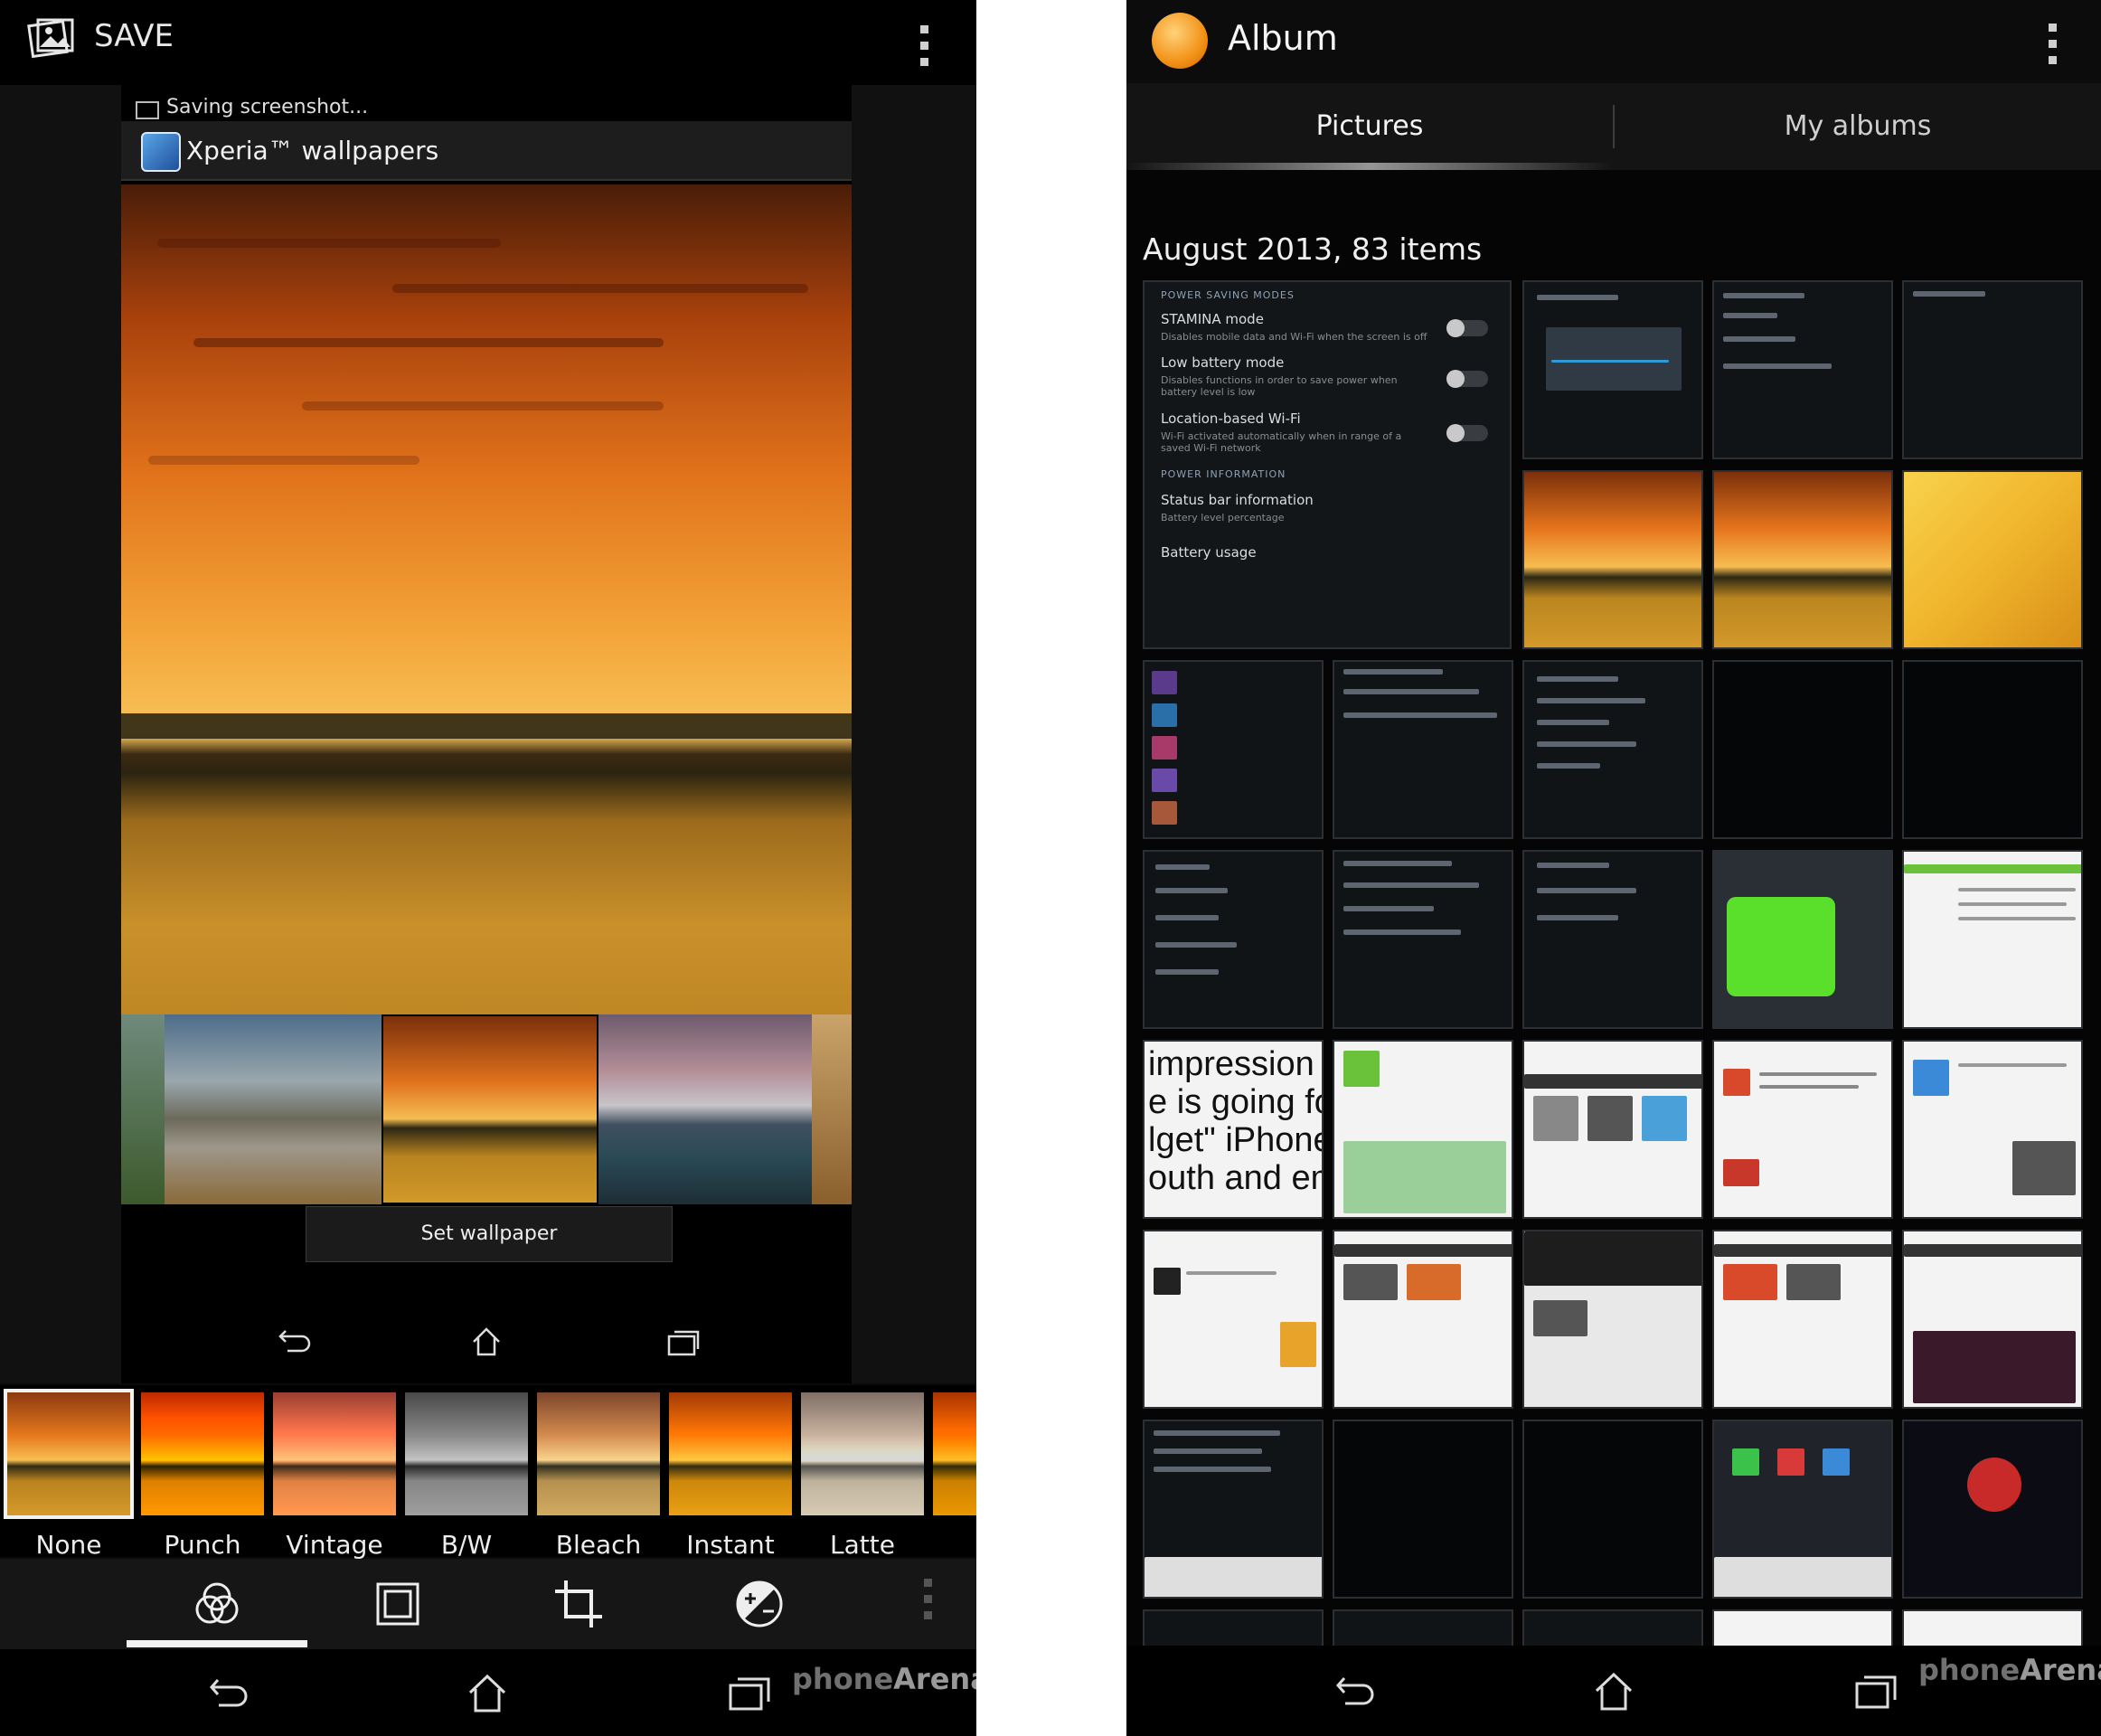  Describe the element at coordinates (69, 1474) in the screenshot. I see `filter-none: None` at that location.